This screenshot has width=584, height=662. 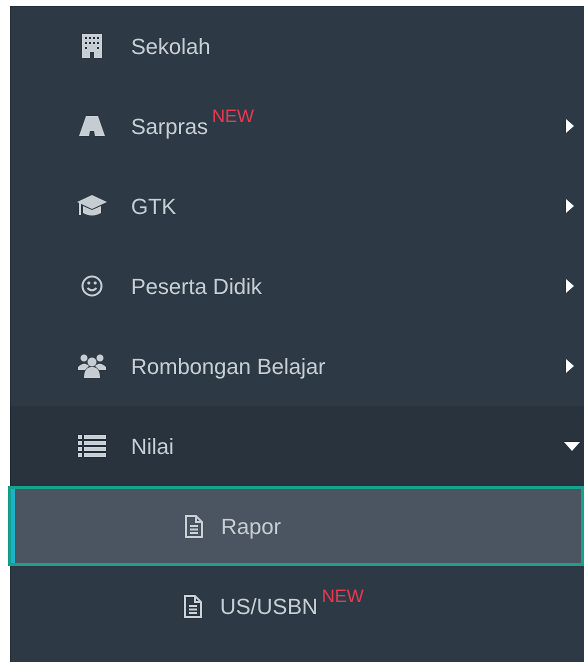 What do you see at coordinates (297, 286) in the screenshot?
I see `menu-item: Peserta Didik` at bounding box center [297, 286].